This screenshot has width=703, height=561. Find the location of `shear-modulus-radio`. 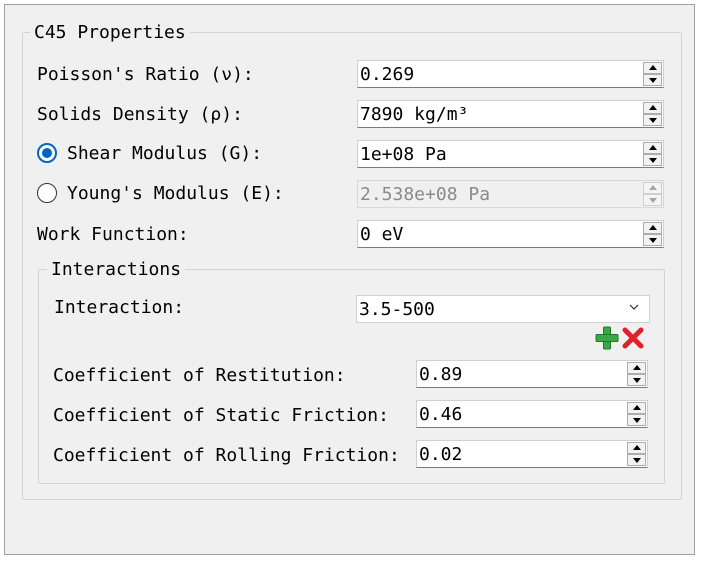

shear-modulus-radio is located at coordinates (47, 153).